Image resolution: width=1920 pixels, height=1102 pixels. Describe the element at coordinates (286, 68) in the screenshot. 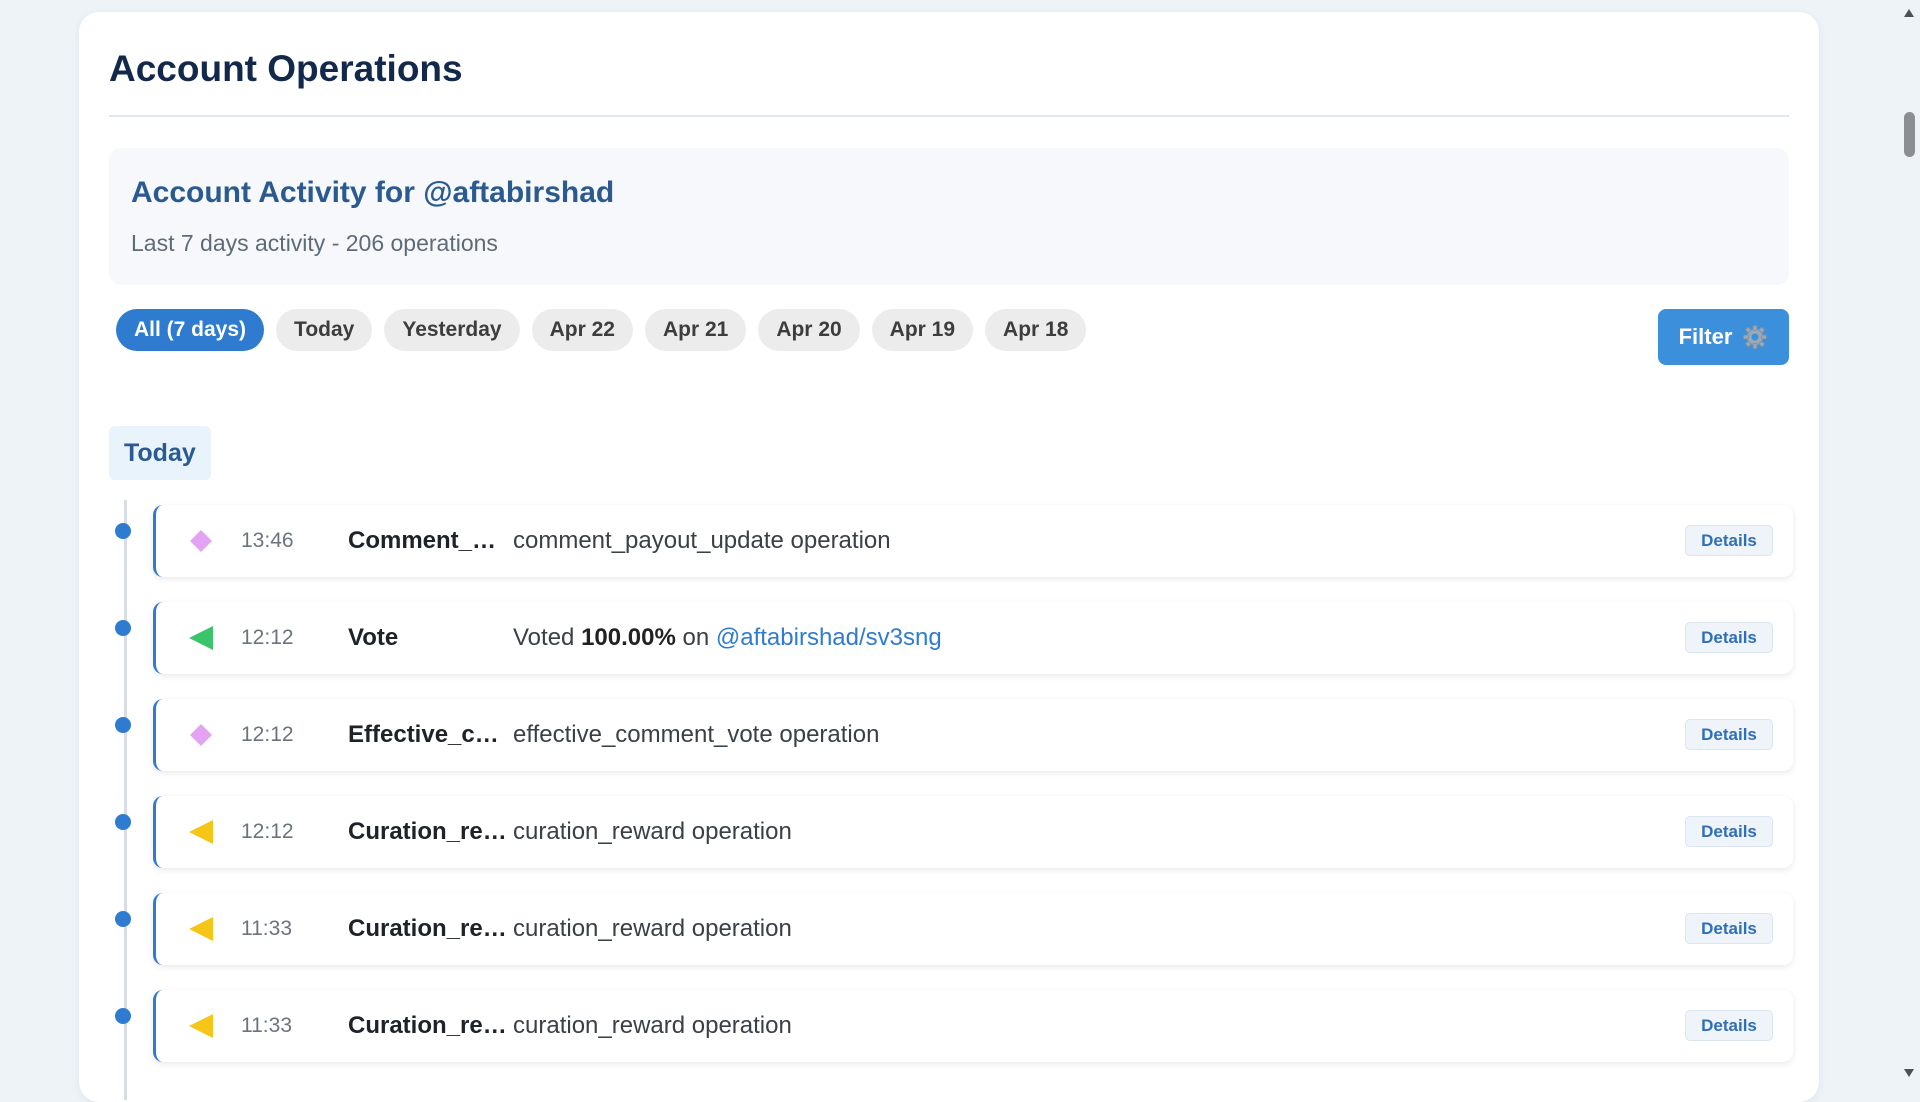

I see `page-title: Account Operations` at that location.